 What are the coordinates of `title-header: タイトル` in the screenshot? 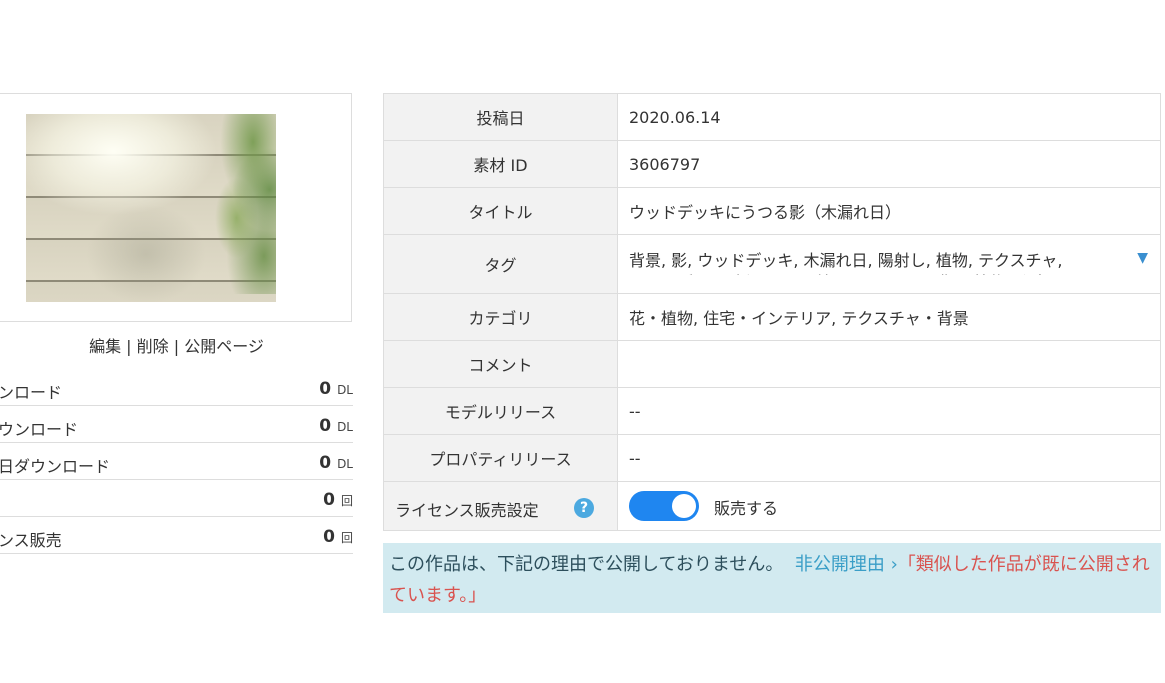 It's located at (500, 211).